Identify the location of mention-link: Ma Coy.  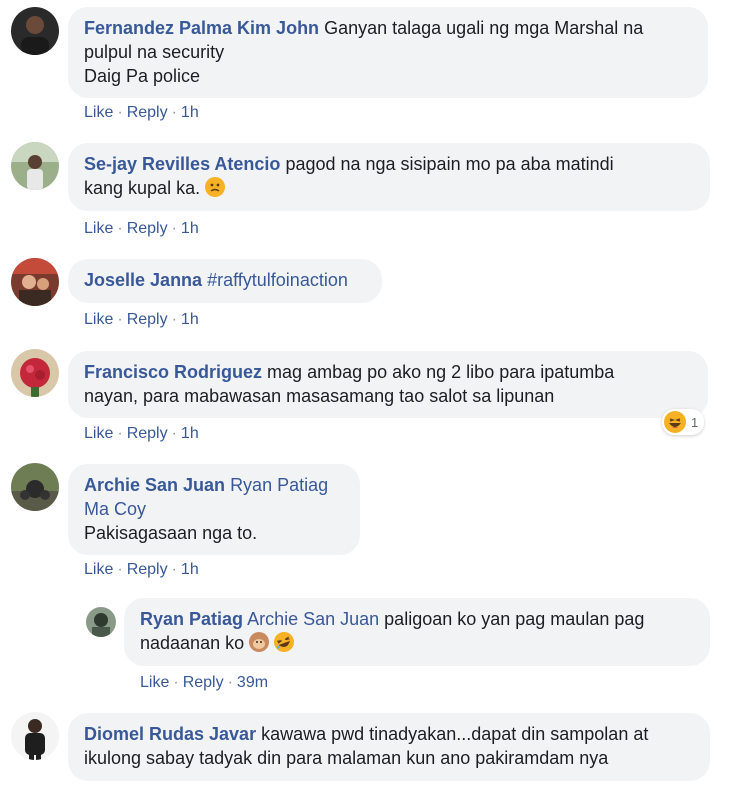
(115, 509).